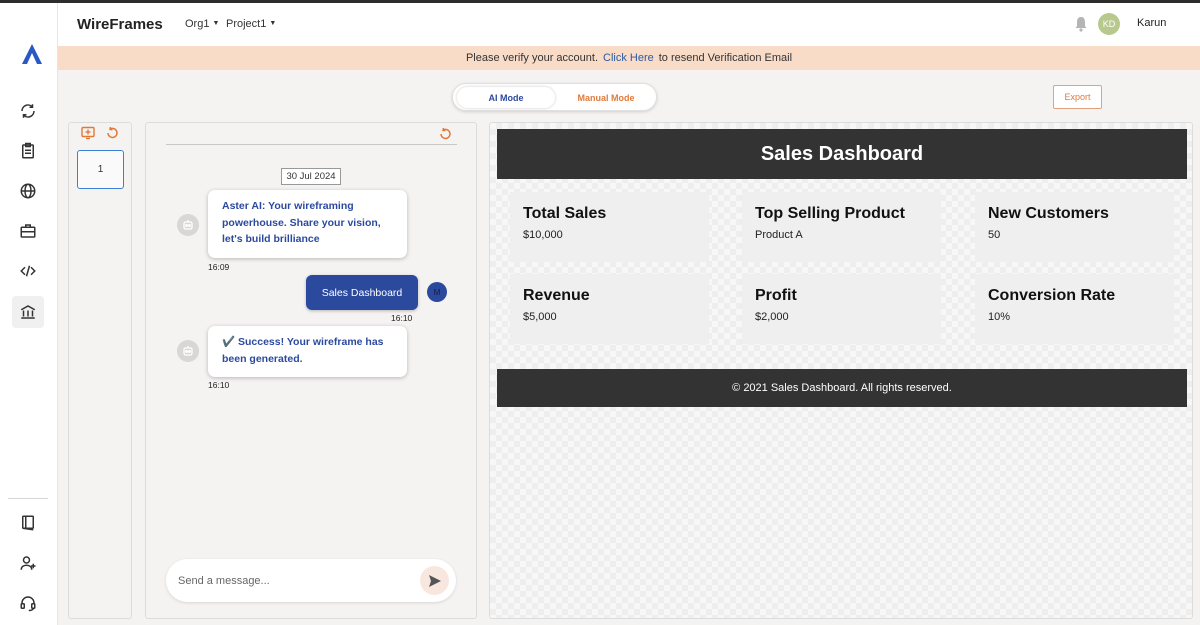 The image size is (1200, 625). I want to click on bell-icon, so click(1081, 24).